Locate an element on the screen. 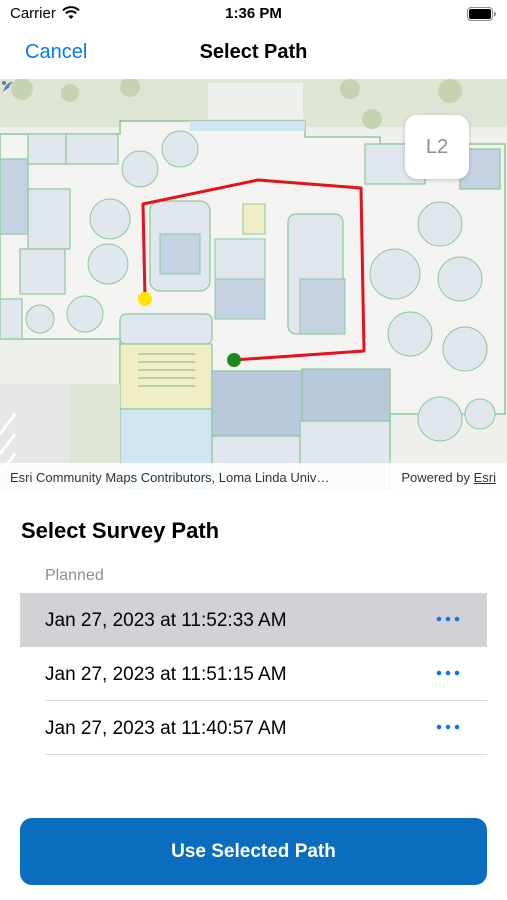 The image size is (507, 900). list-section-header: Planned is located at coordinates (74, 575).